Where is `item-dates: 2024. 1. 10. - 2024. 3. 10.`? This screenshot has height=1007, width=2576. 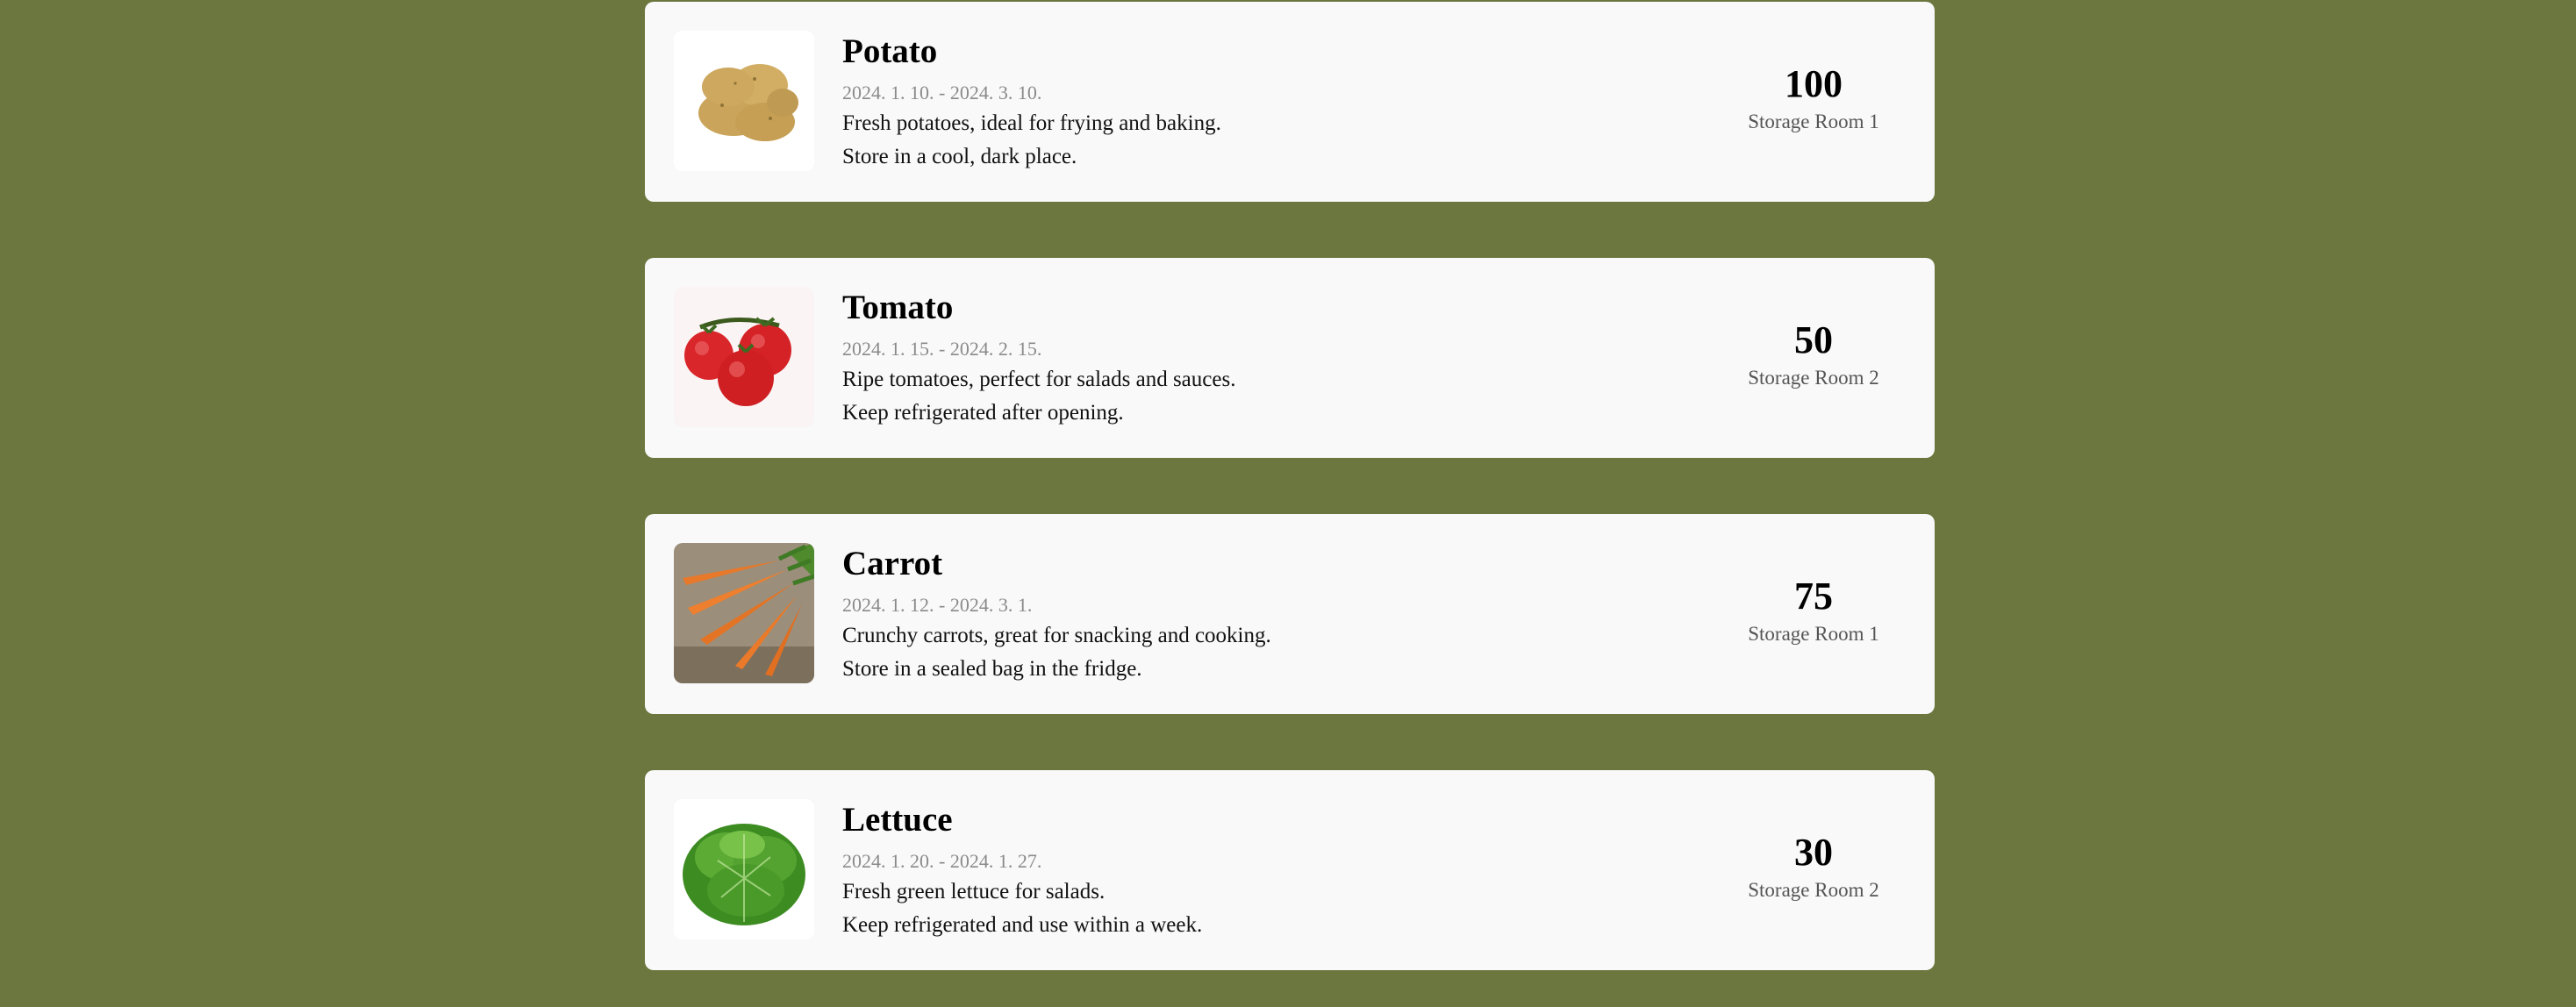
item-dates: 2024. 1. 10. - 2024. 3. 10. is located at coordinates (942, 93).